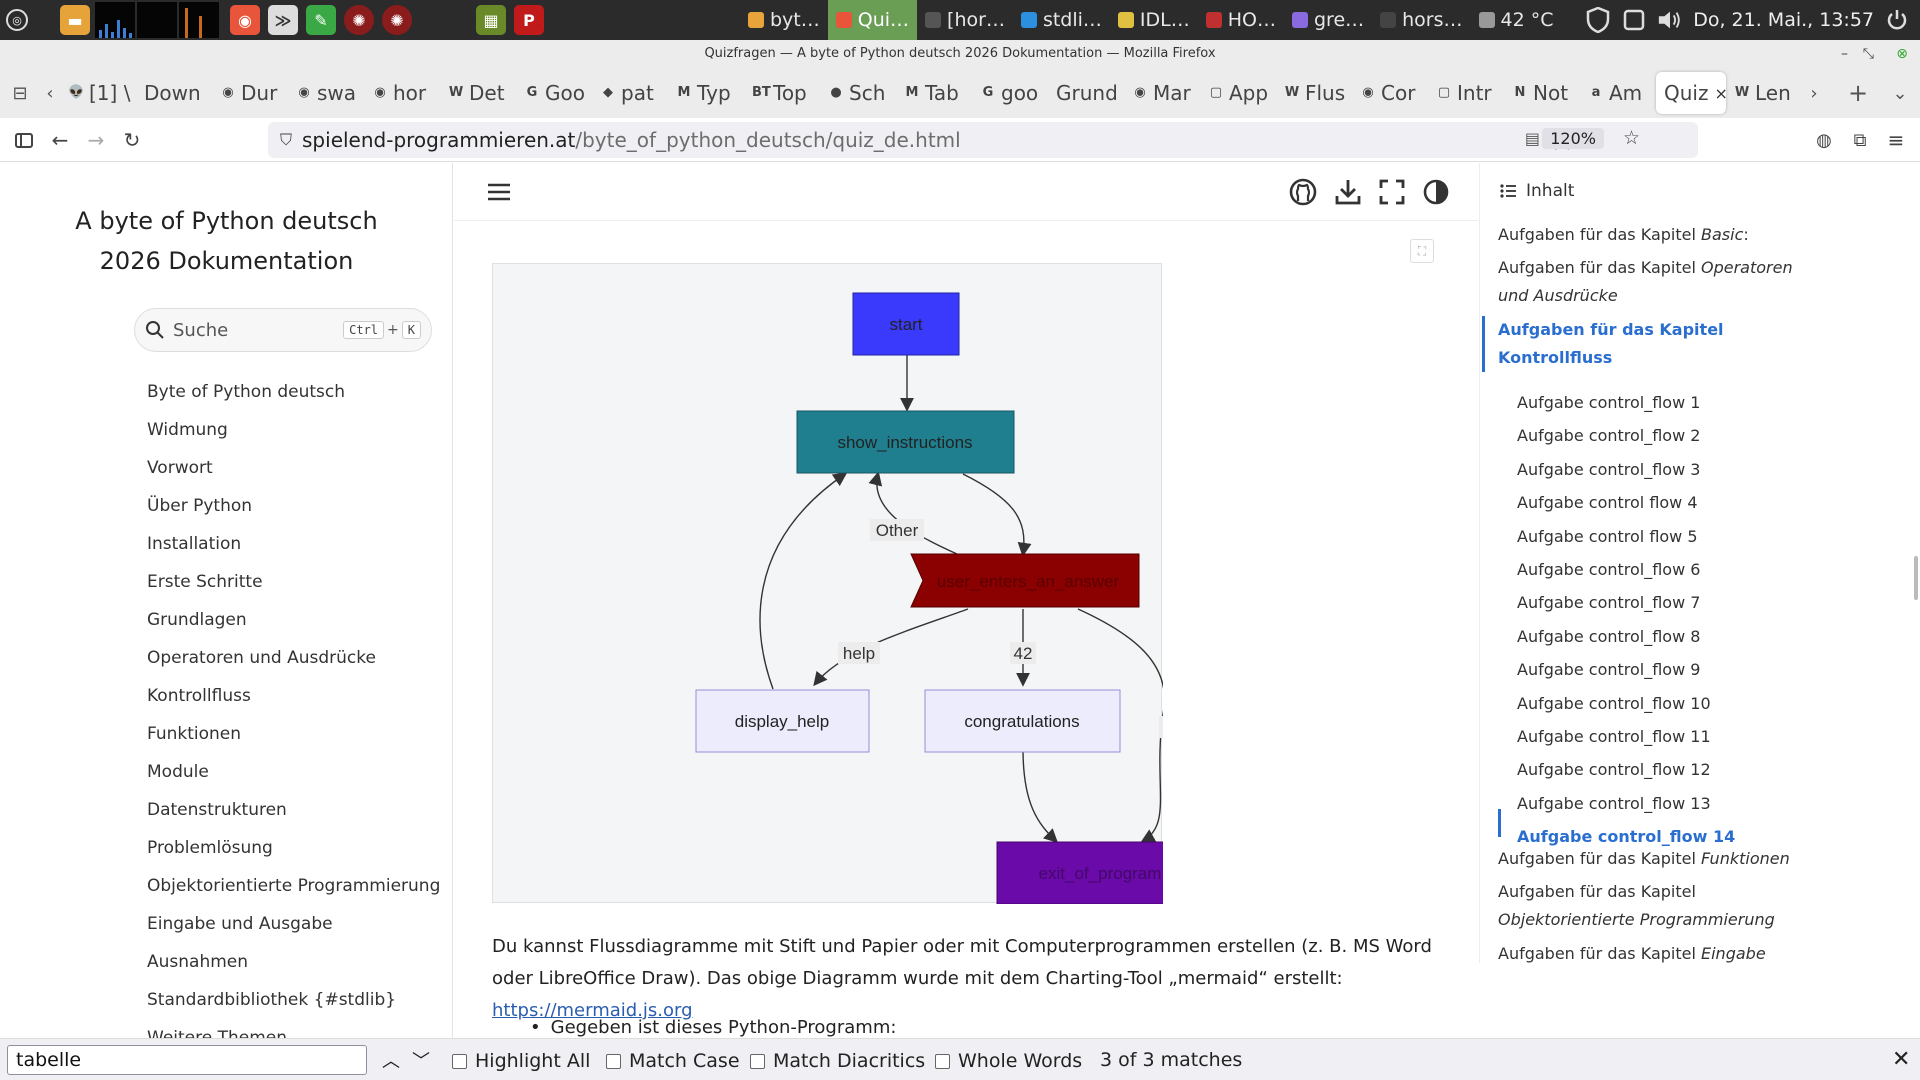 The image size is (1920, 1080). Describe the element at coordinates (326, 93) in the screenshot. I see `tab-3: ◉ swa` at that location.